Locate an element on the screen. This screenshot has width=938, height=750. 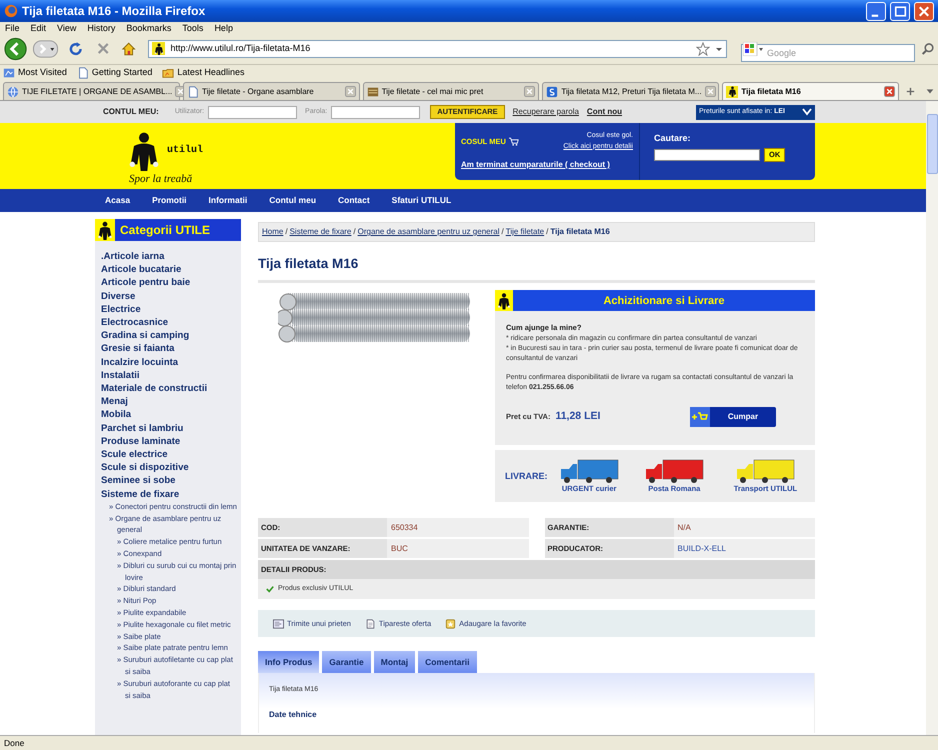
check-icon is located at coordinates (270, 589).